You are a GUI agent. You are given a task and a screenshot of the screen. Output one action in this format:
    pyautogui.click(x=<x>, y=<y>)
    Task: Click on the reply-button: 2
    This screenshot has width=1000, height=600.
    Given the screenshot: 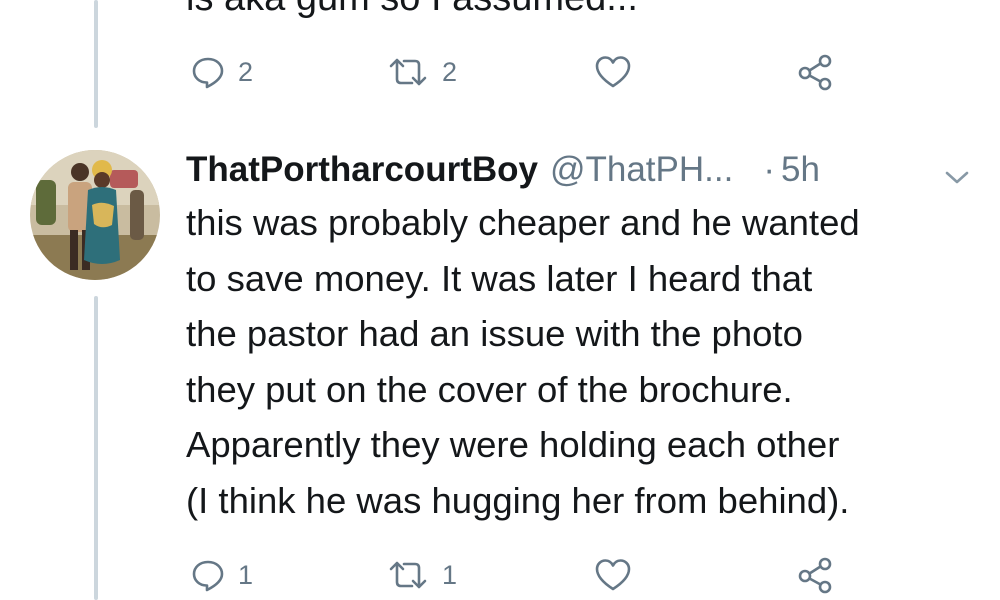 What is the action you would take?
    pyautogui.click(x=221, y=72)
    